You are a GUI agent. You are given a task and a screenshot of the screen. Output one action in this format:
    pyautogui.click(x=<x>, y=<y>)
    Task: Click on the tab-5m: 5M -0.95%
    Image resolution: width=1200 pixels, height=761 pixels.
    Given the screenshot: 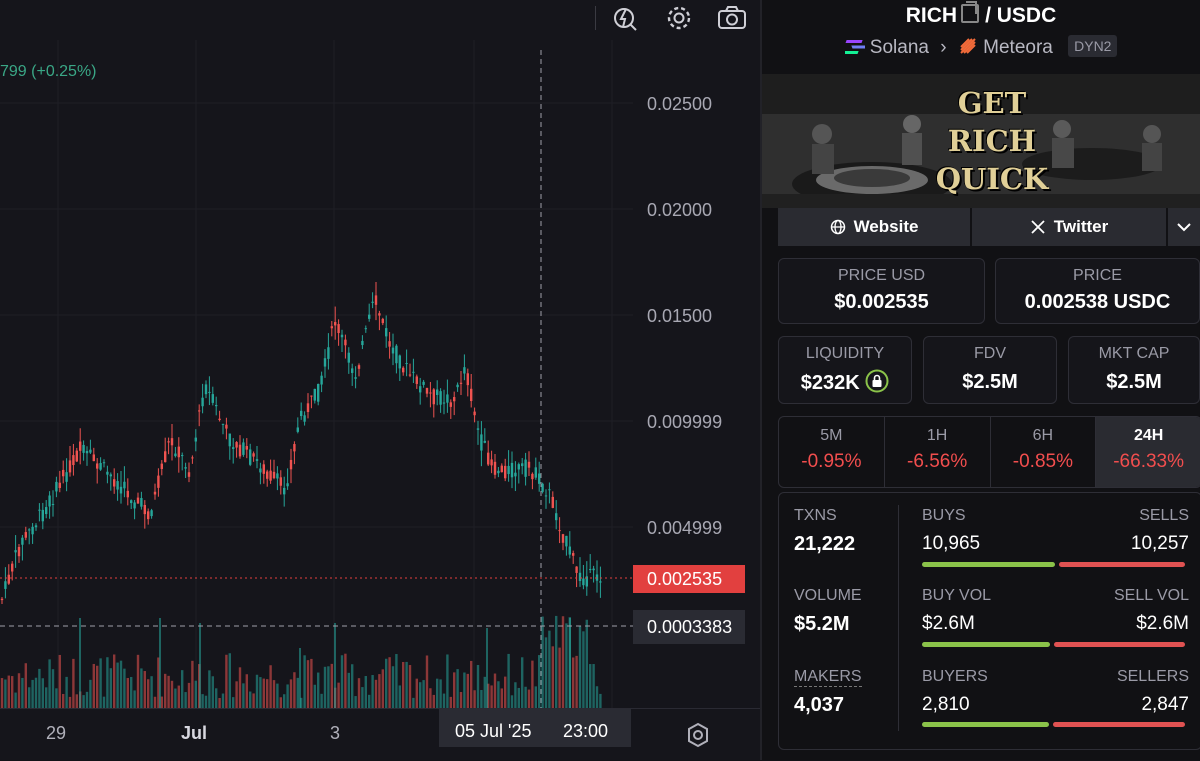 What is the action you would take?
    pyautogui.click(x=832, y=452)
    